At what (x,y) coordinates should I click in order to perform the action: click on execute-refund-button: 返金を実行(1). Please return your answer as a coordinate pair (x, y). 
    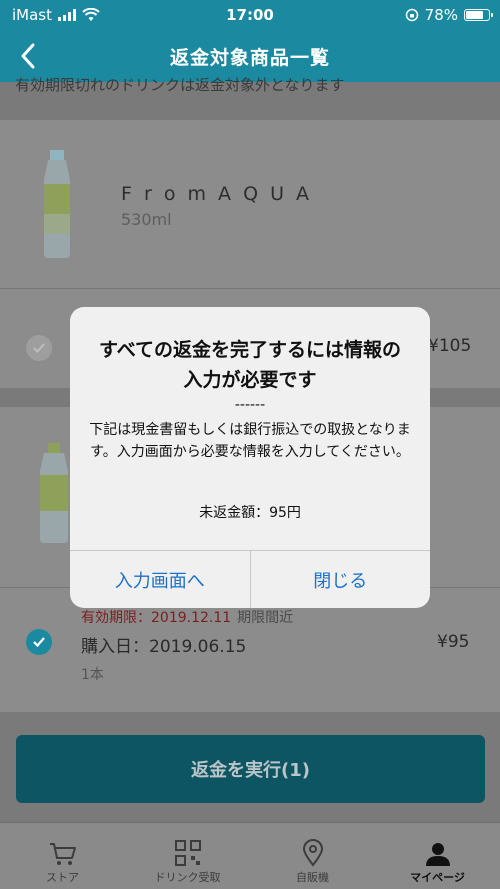
    Looking at the image, I should click on (250, 769).